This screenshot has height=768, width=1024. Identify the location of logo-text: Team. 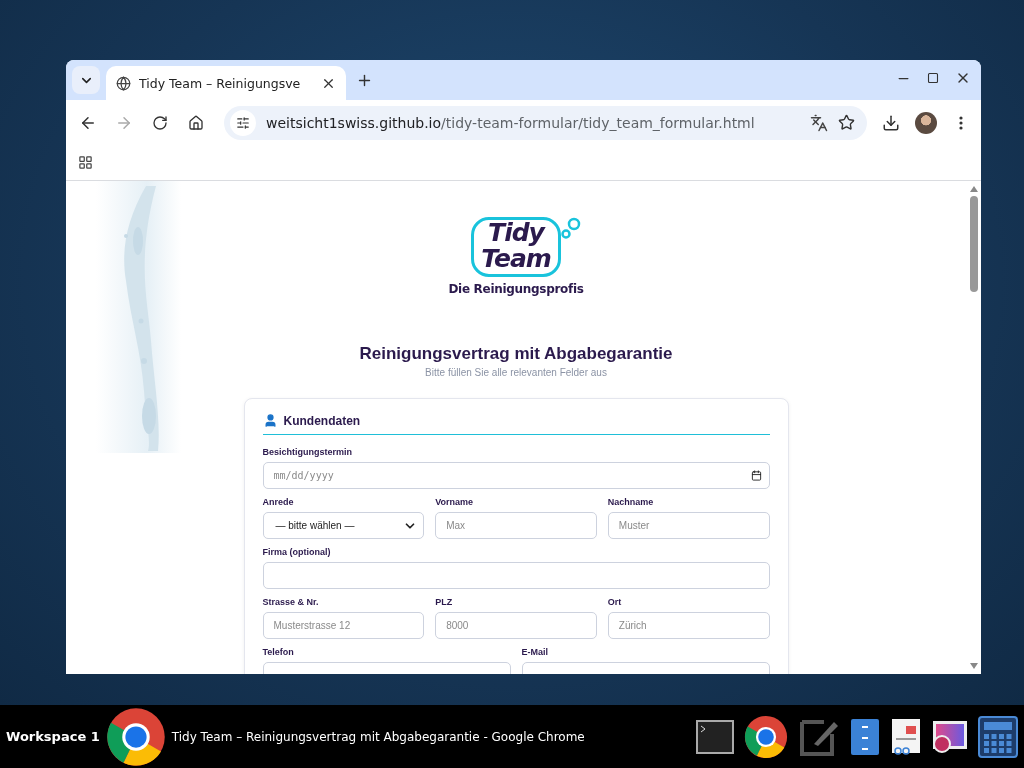
(516, 259).